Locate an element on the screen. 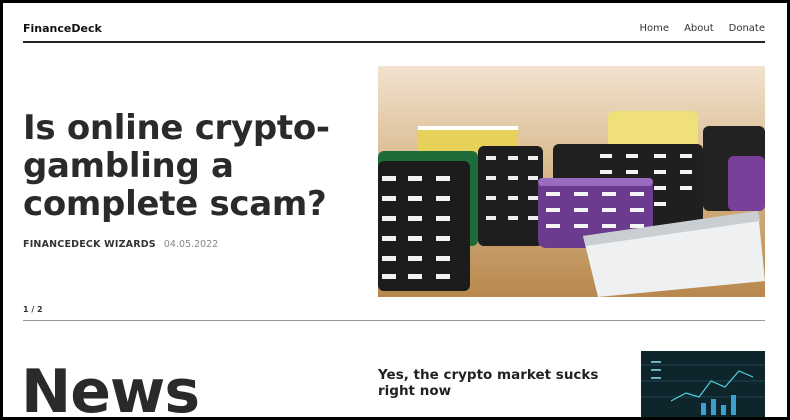  nav-donate: Donate is located at coordinates (747, 28).